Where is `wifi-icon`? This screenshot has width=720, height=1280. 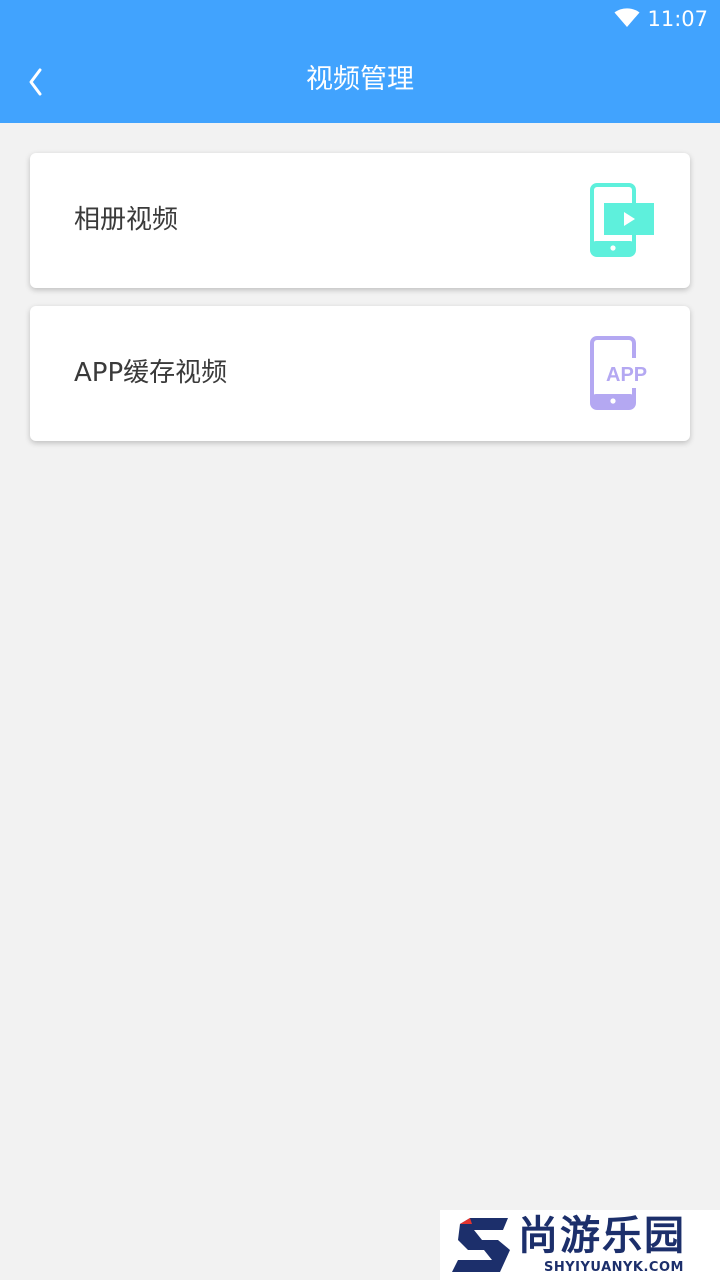 wifi-icon is located at coordinates (627, 17).